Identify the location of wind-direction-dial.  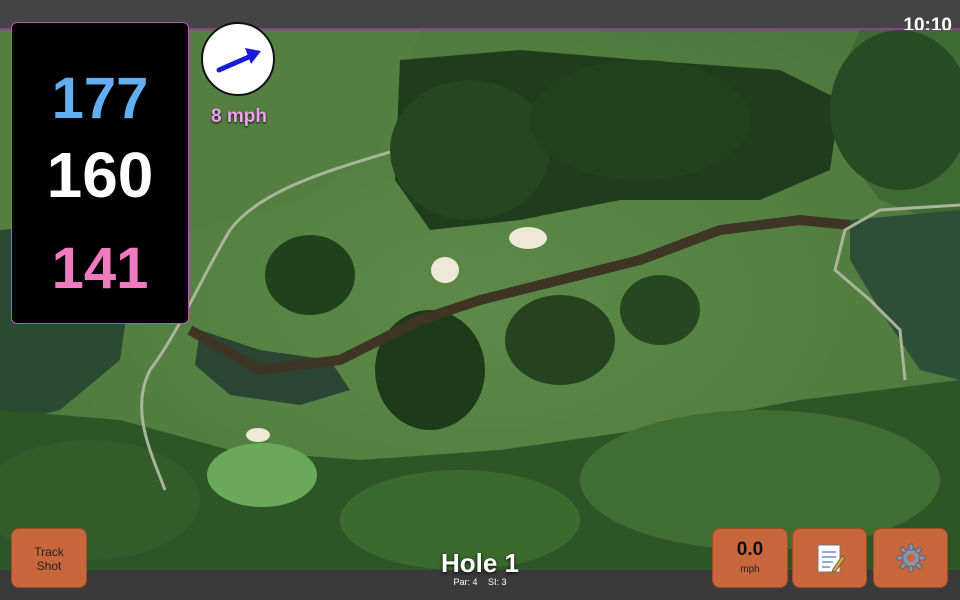
(238, 59).